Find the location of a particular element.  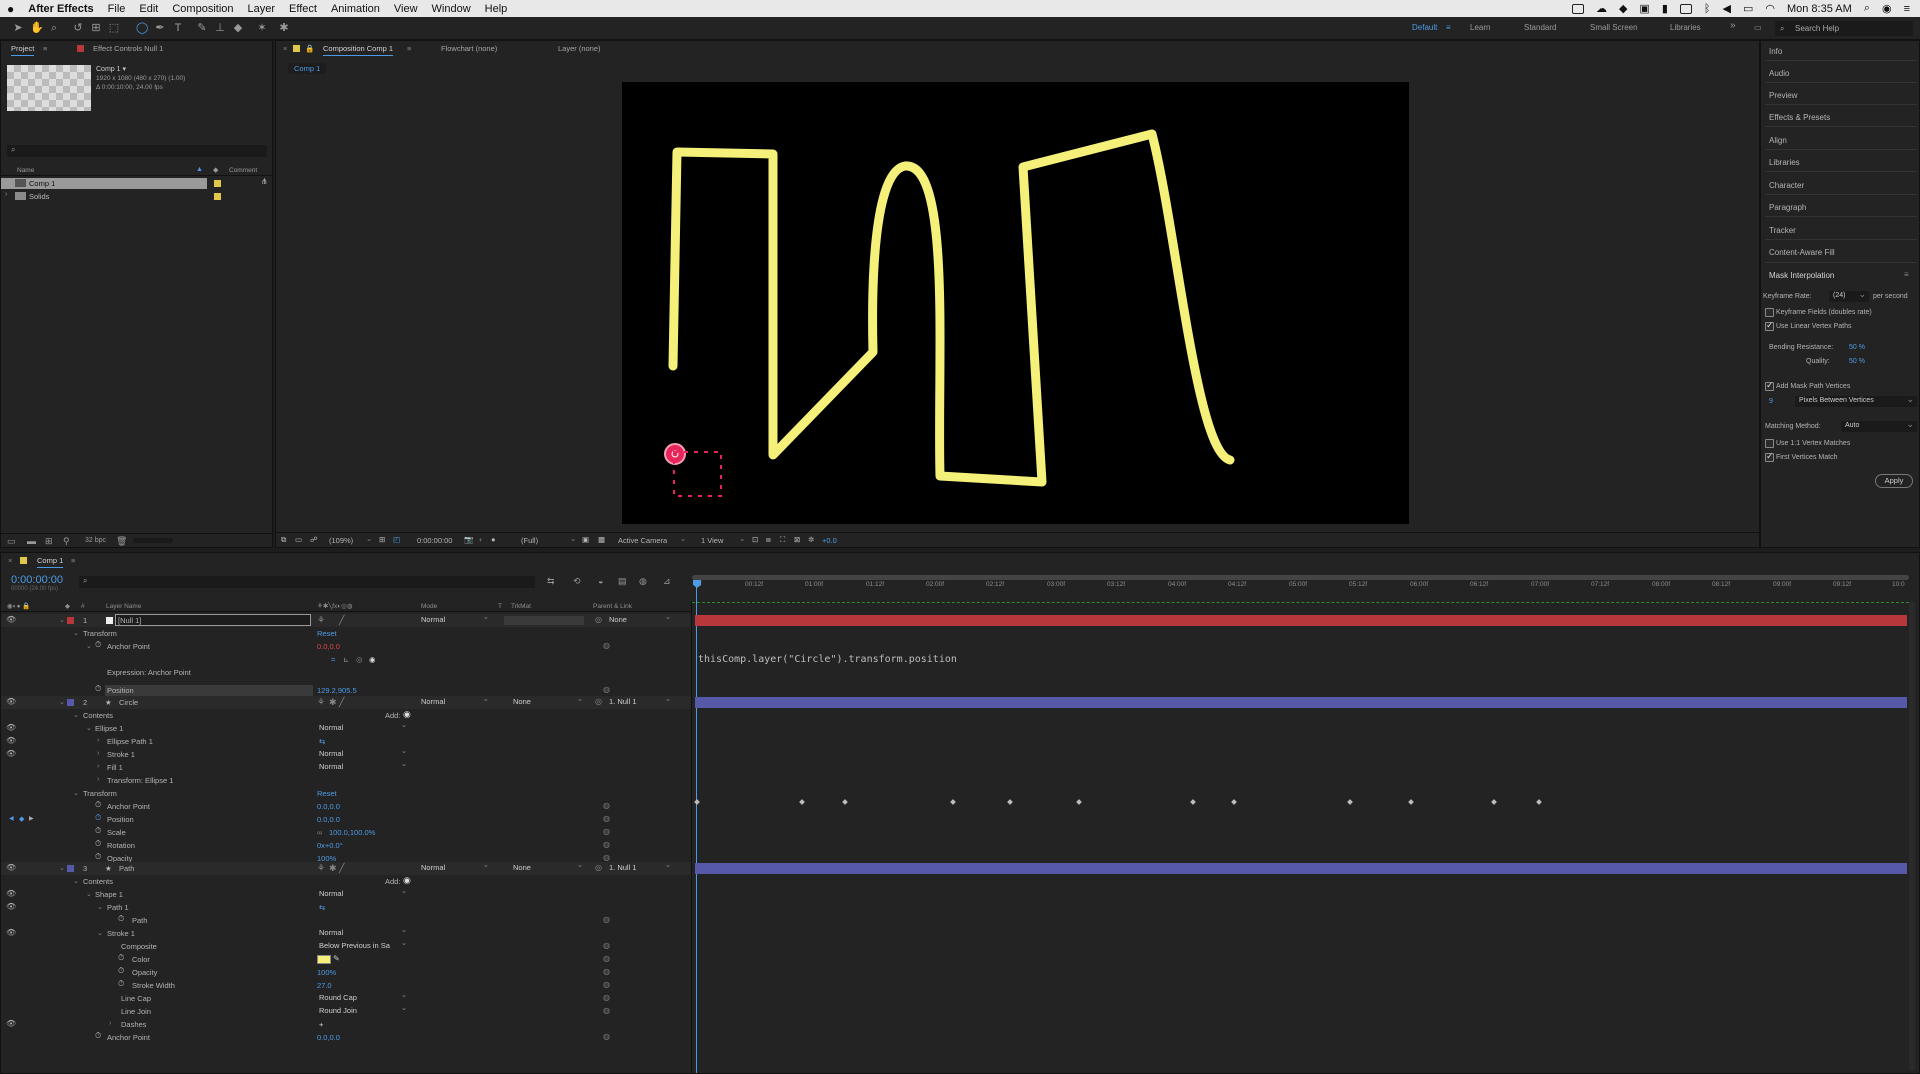

menu-after-effects: After Effects is located at coordinates (60, 9).